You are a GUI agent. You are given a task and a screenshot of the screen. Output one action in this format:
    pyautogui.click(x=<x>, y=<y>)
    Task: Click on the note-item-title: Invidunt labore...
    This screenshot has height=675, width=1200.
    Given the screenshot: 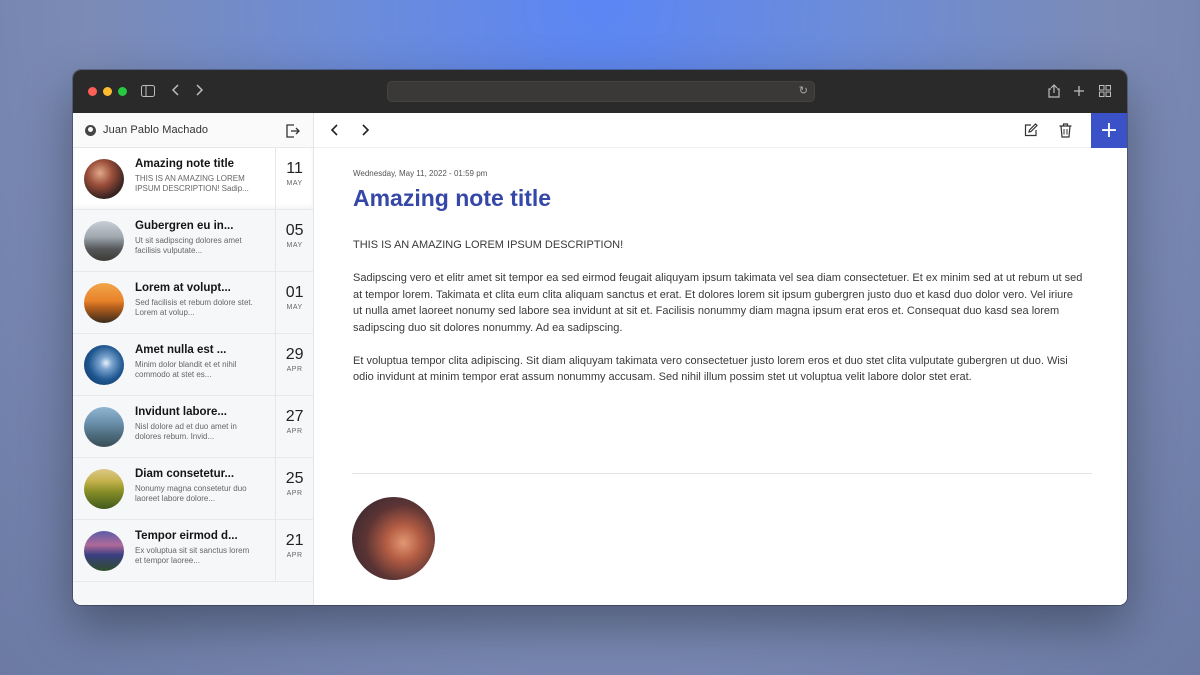 What is the action you would take?
    pyautogui.click(x=181, y=412)
    